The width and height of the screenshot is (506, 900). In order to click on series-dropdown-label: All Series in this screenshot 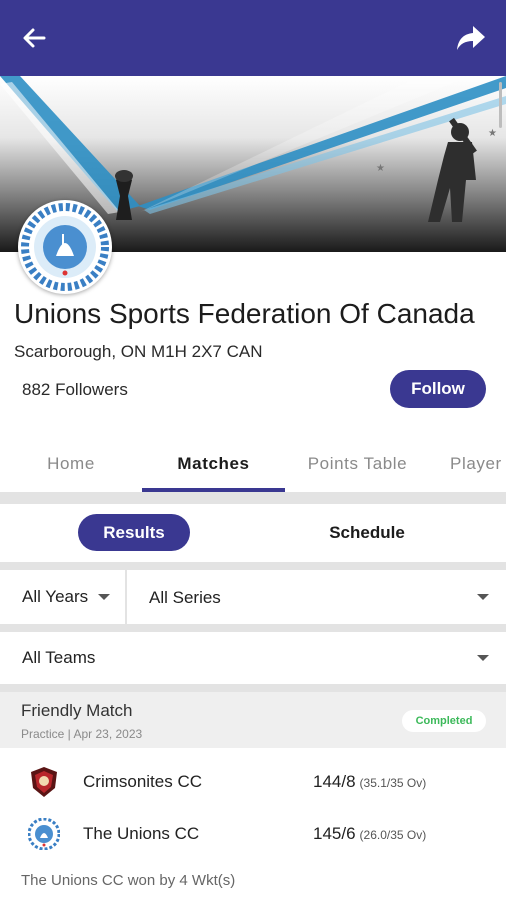, I will do `click(185, 597)`.